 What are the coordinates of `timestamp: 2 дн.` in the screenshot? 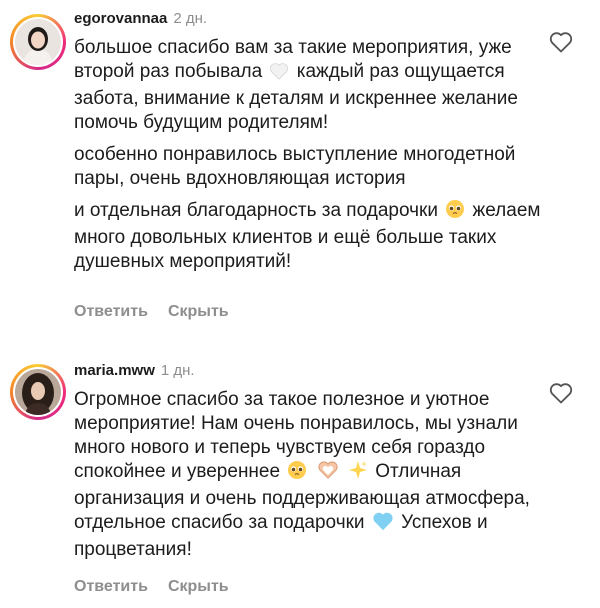 It's located at (190, 18).